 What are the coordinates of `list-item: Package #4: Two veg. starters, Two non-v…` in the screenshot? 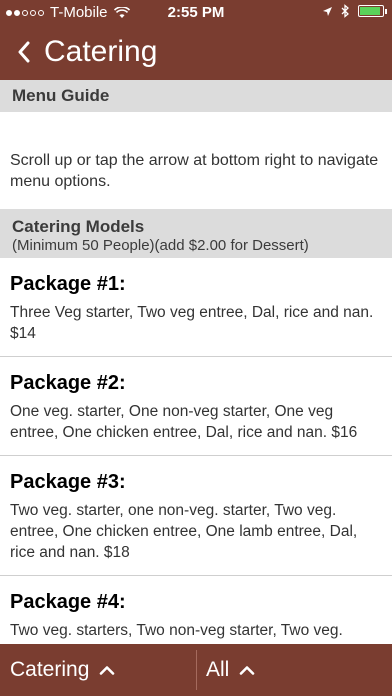 It's located at (196, 615).